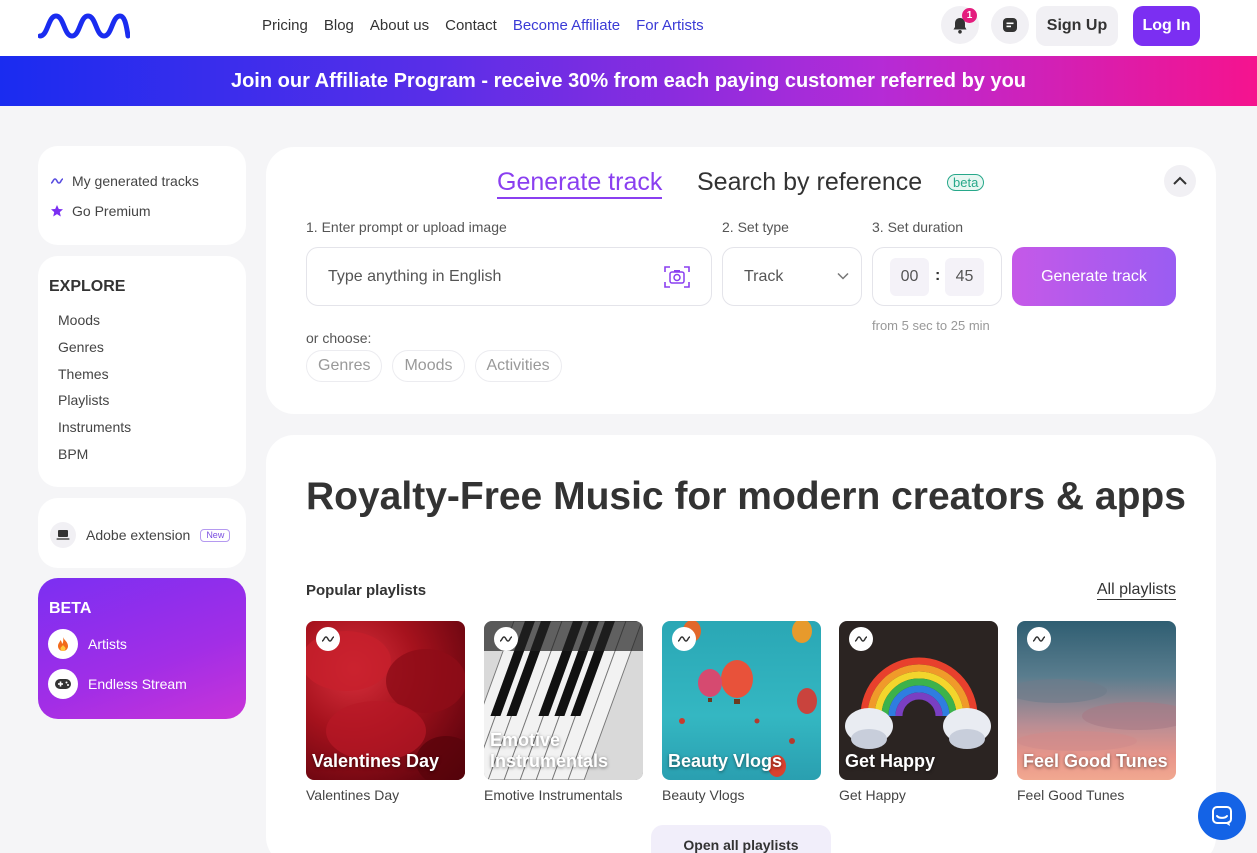 The height and width of the screenshot is (853, 1257). Describe the element at coordinates (1070, 795) in the screenshot. I see `playlist-caption: Feel Good Tunes` at that location.